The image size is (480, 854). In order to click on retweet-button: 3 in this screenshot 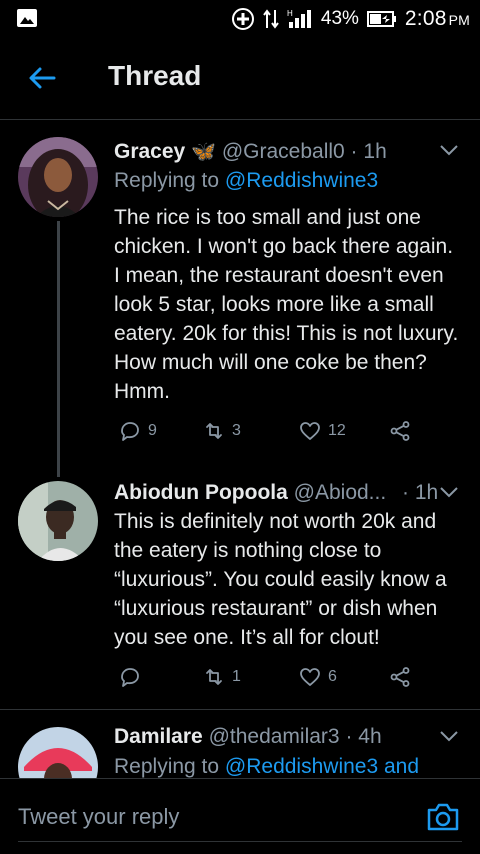, I will do `click(221, 431)`.